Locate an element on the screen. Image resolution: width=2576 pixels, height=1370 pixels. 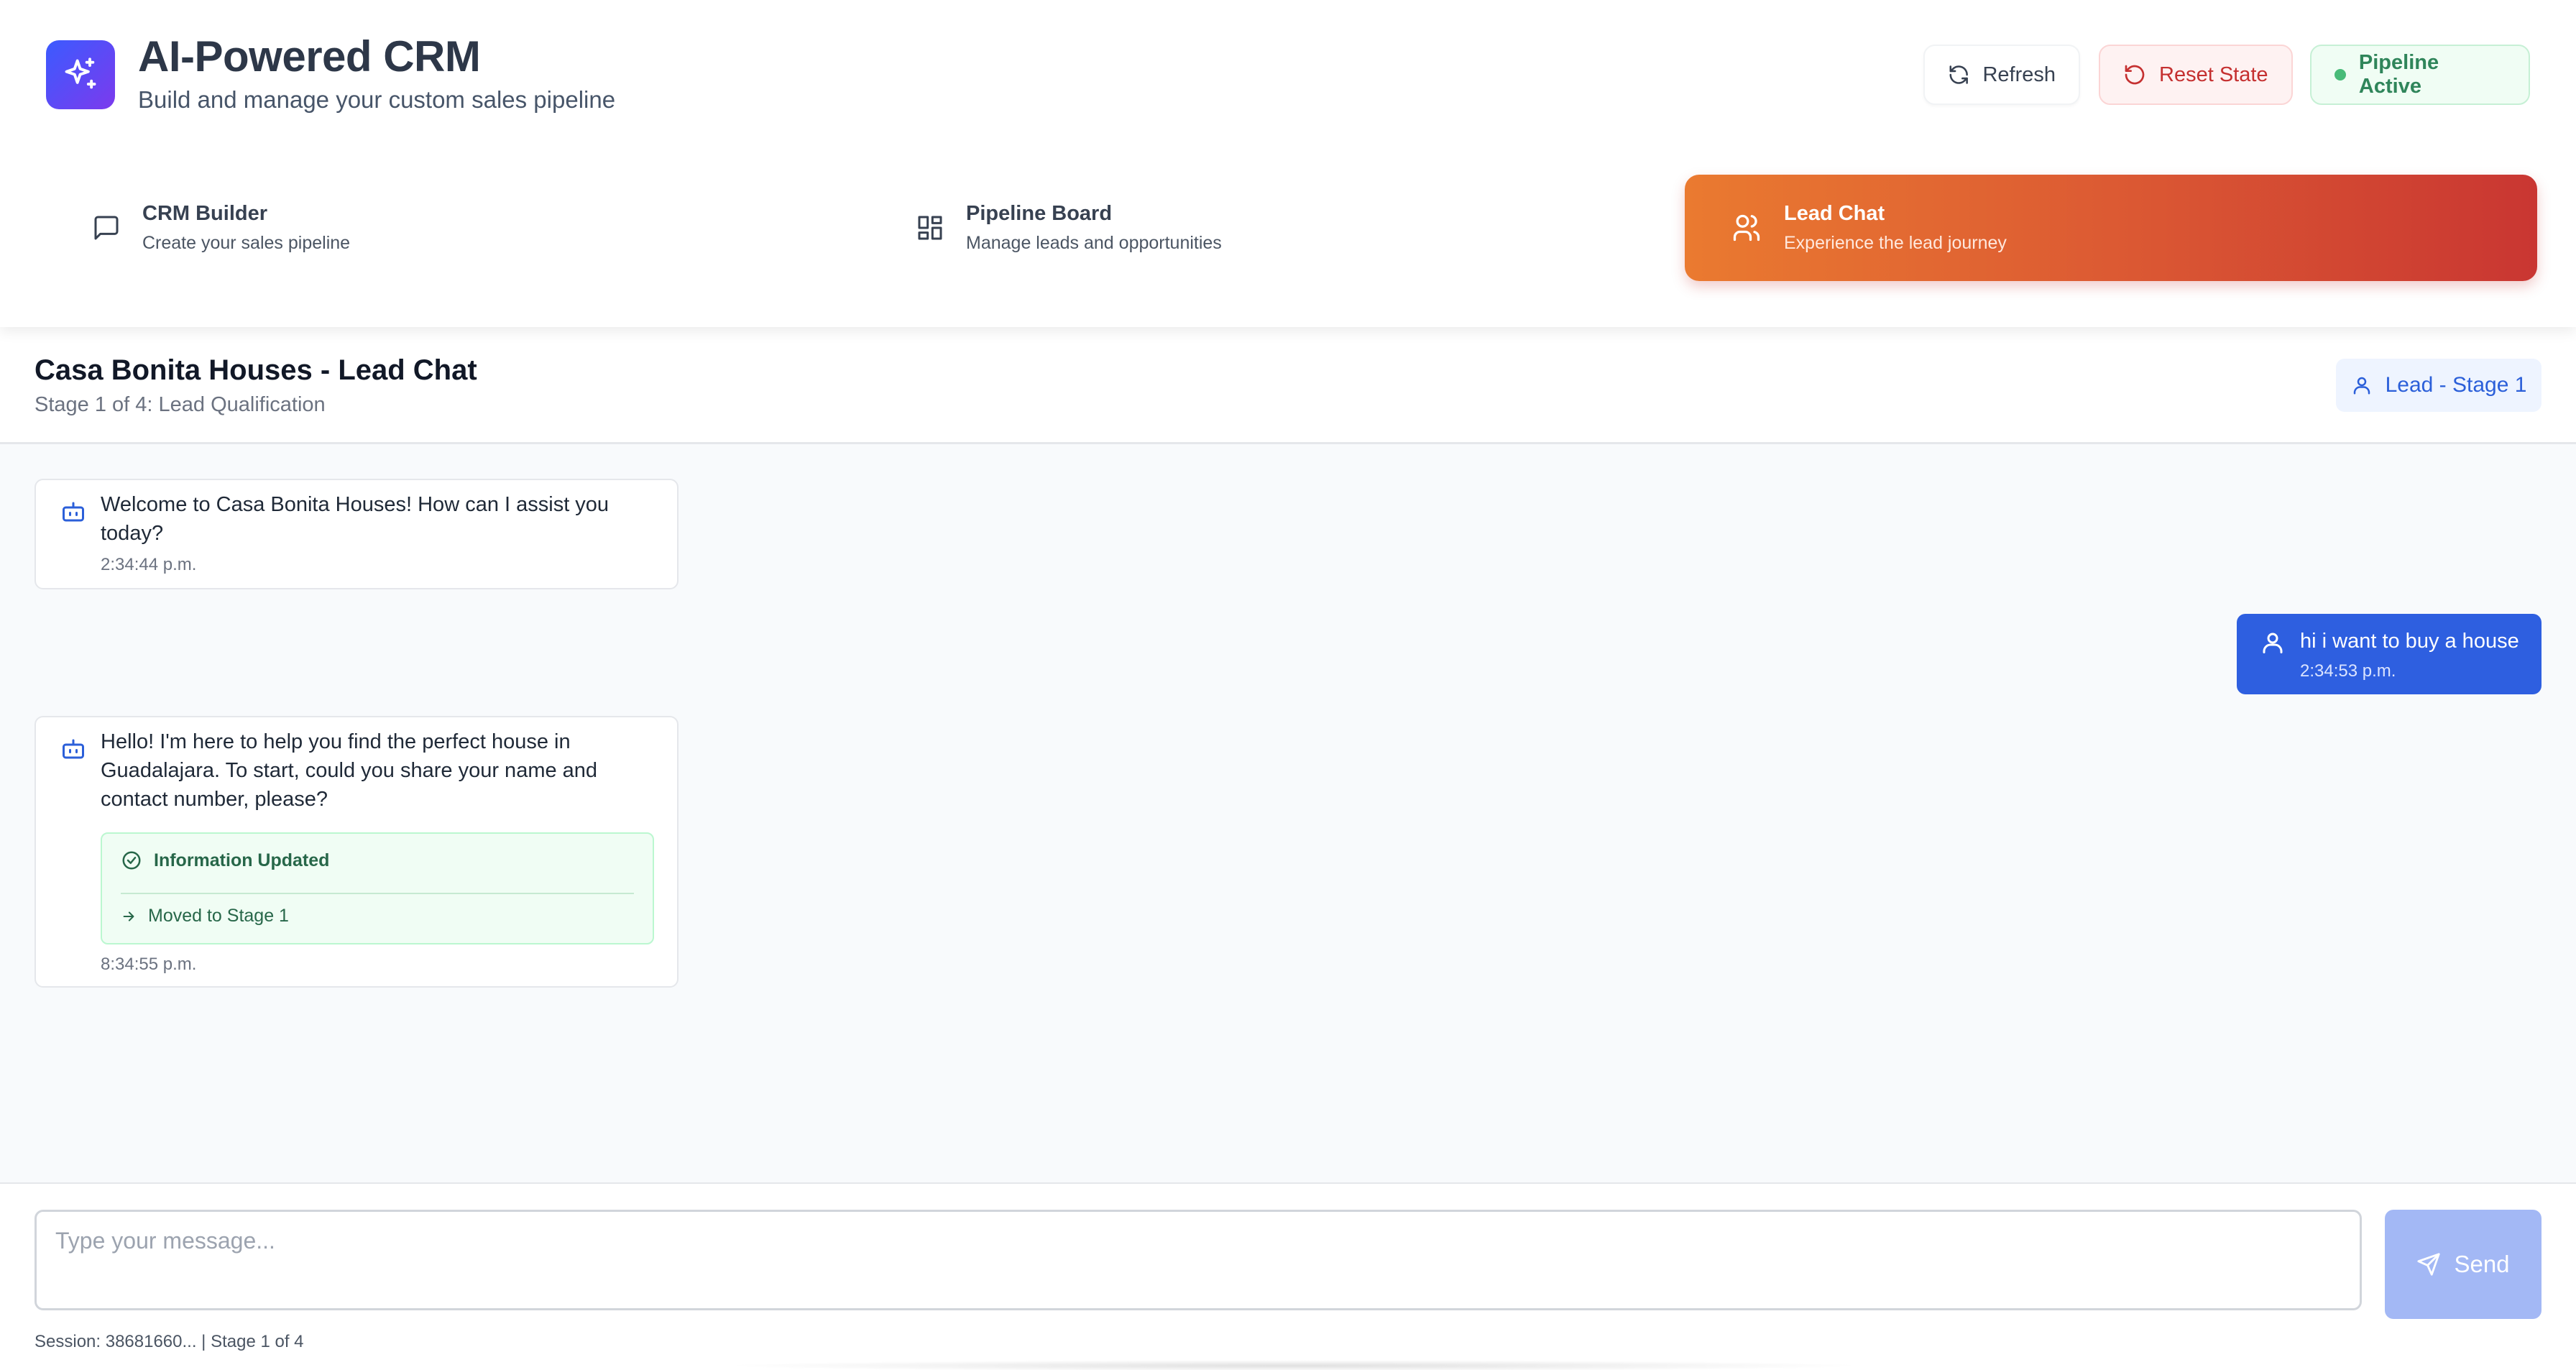
lead-stage-label: Lead - Stage 1 is located at coordinates (2456, 385).